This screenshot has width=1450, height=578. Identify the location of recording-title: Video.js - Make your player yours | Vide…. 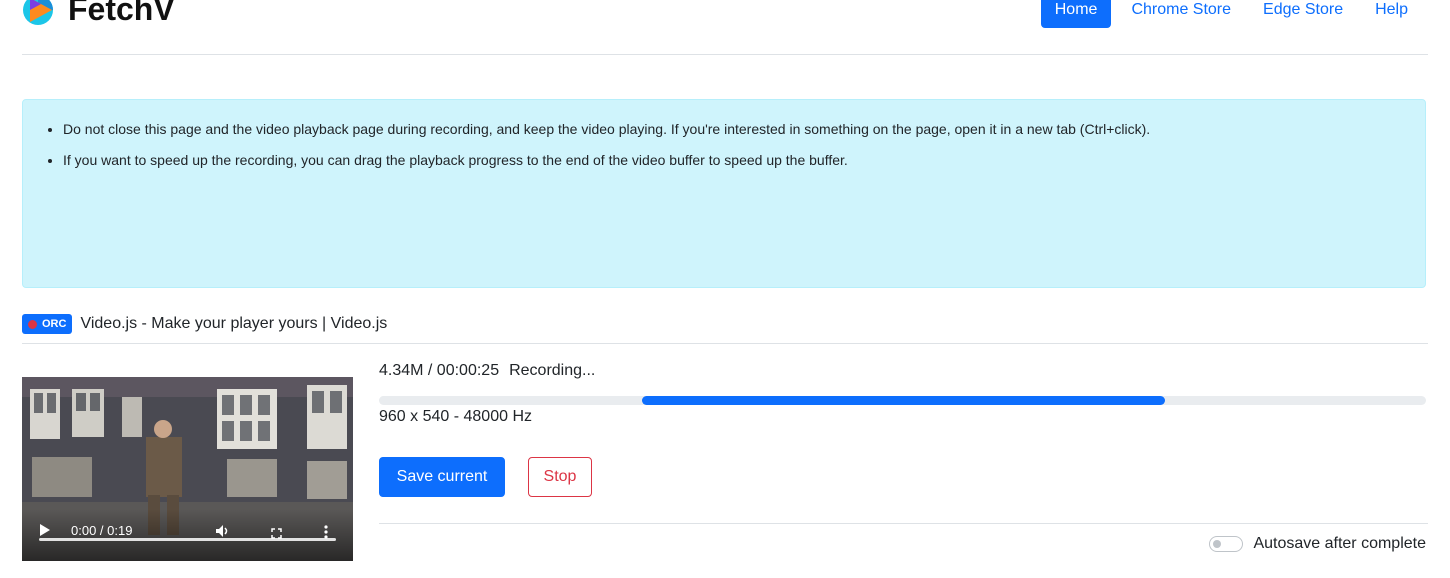
(234, 323).